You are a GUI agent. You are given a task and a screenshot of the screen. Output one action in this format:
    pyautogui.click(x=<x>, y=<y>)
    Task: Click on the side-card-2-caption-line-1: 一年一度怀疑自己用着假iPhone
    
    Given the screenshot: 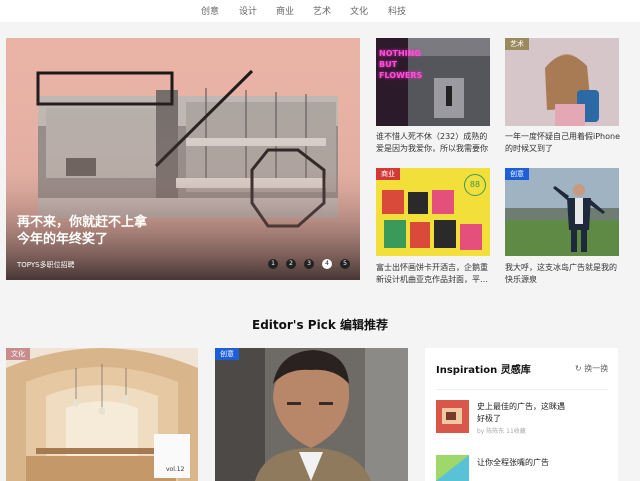 What is the action you would take?
    pyautogui.click(x=563, y=136)
    